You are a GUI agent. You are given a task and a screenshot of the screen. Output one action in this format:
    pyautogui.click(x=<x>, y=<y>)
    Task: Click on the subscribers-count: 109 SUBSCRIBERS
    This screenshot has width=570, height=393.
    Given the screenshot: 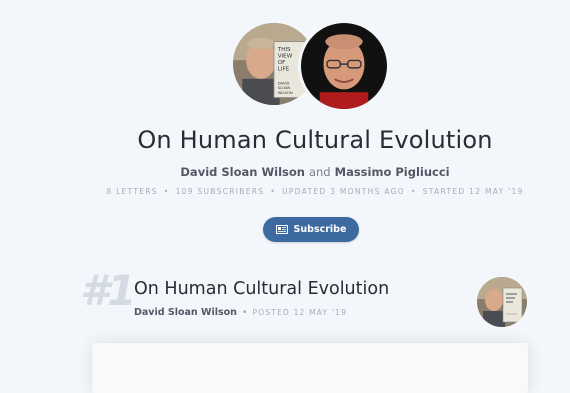 What is the action you would take?
    pyautogui.click(x=220, y=191)
    